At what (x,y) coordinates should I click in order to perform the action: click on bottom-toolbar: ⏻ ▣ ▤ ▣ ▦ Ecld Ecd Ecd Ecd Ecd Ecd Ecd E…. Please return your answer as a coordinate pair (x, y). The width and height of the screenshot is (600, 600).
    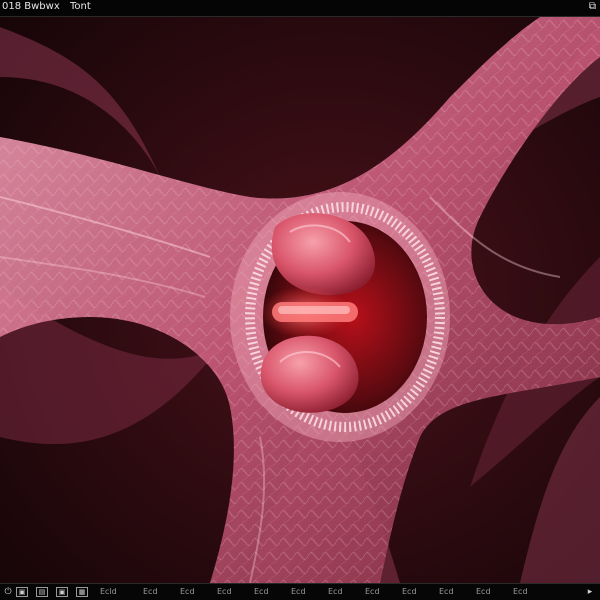
    Looking at the image, I should click on (300, 591).